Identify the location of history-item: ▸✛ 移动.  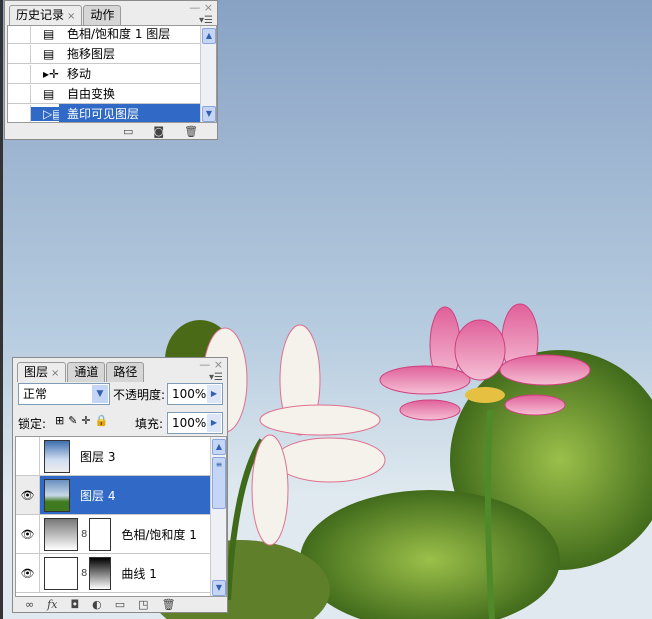
(112, 74).